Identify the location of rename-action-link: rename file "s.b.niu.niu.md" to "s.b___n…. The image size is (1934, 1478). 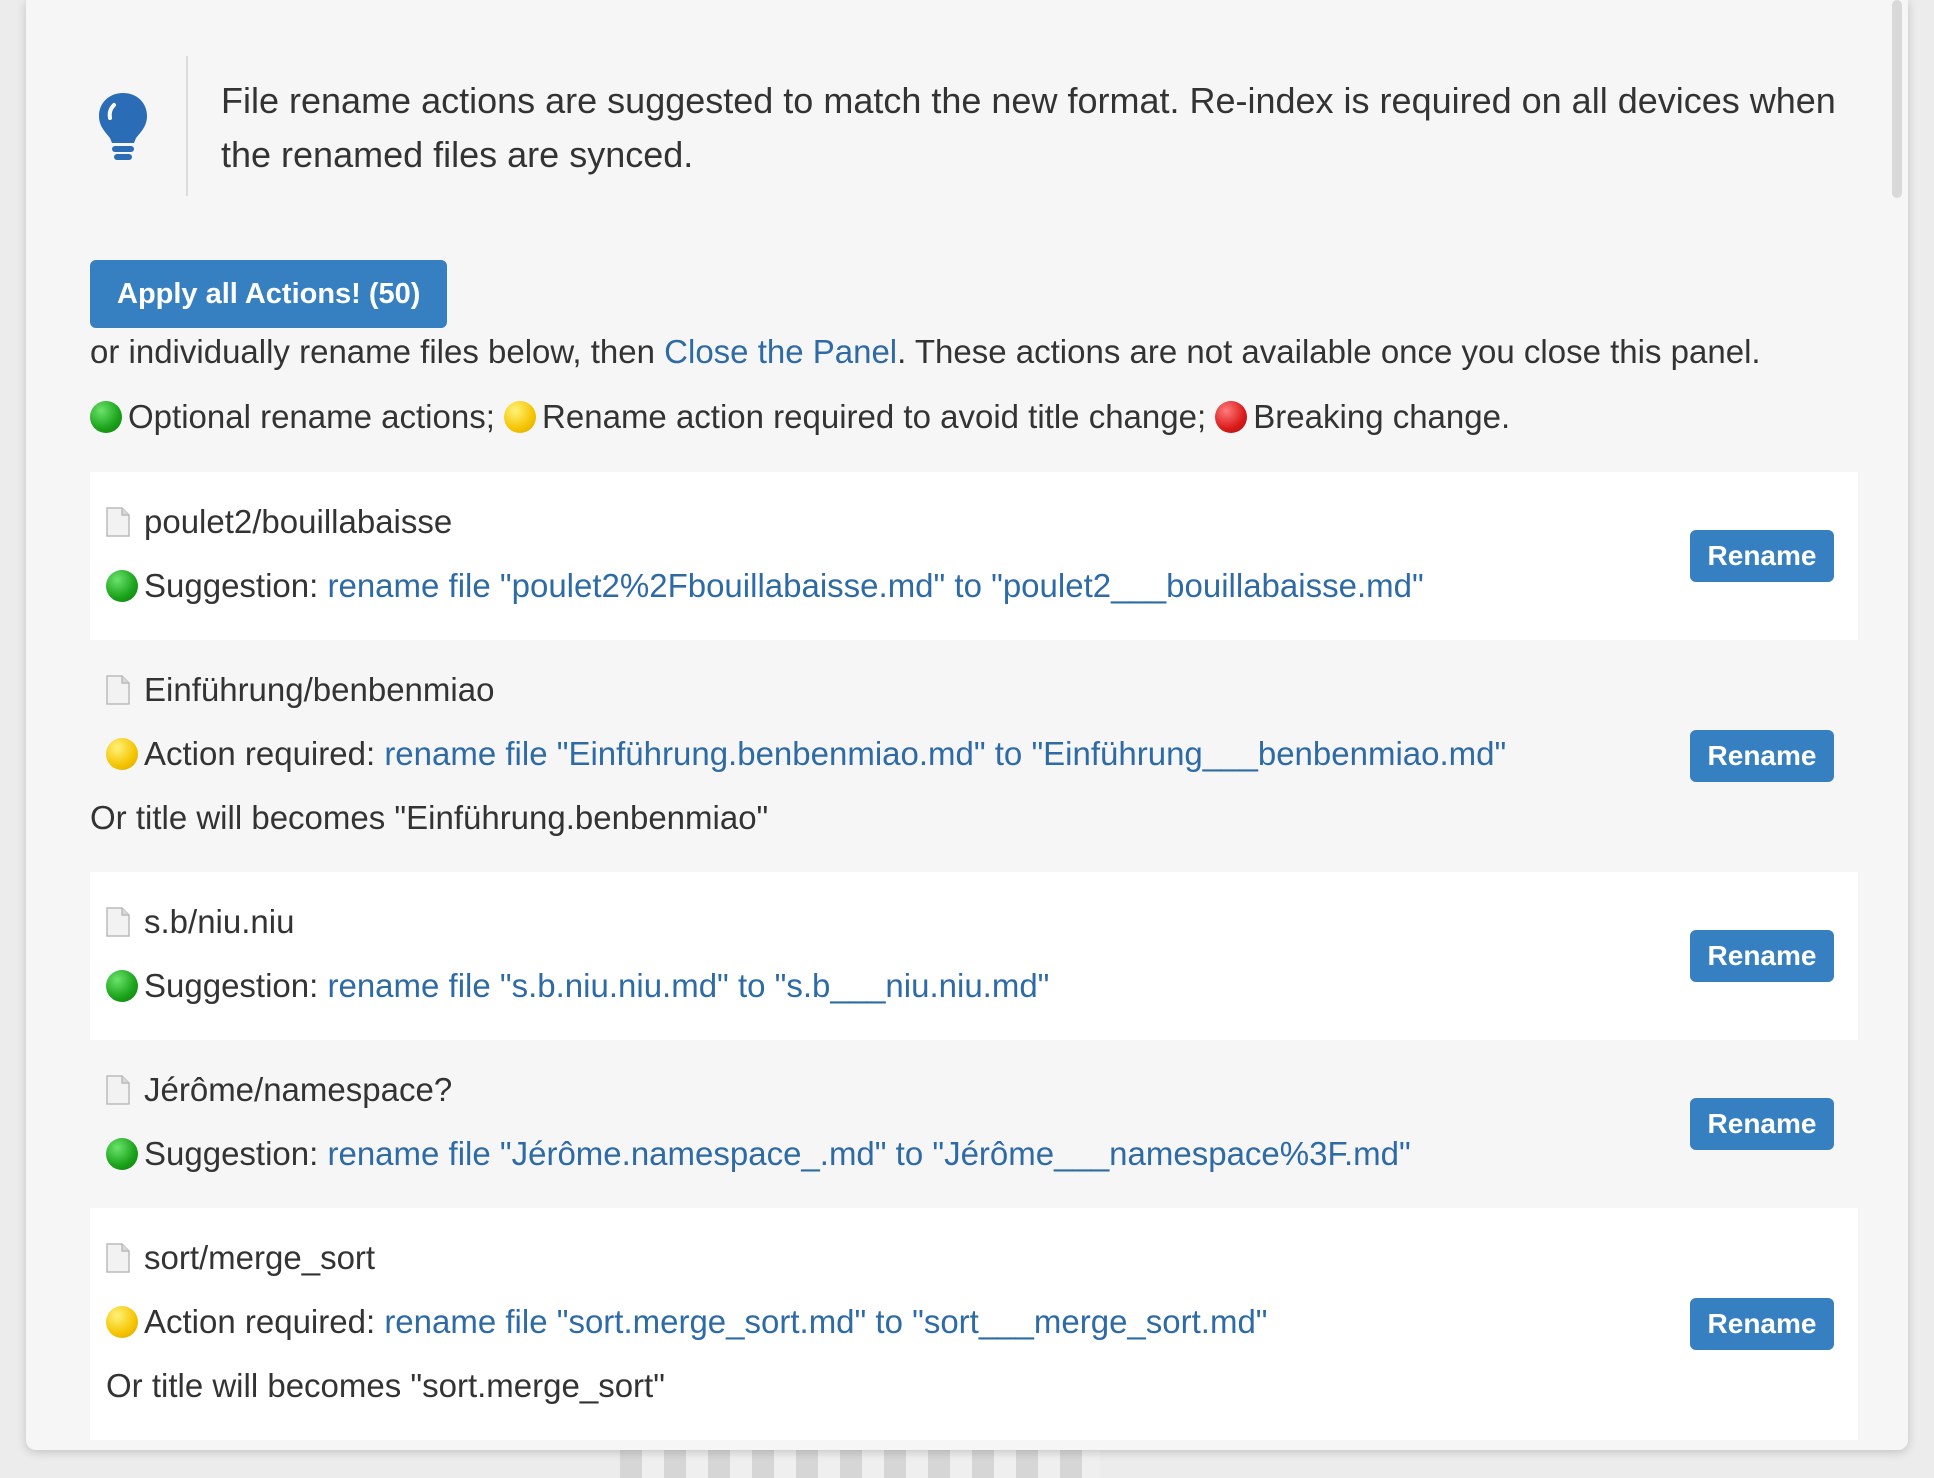
(688, 985).